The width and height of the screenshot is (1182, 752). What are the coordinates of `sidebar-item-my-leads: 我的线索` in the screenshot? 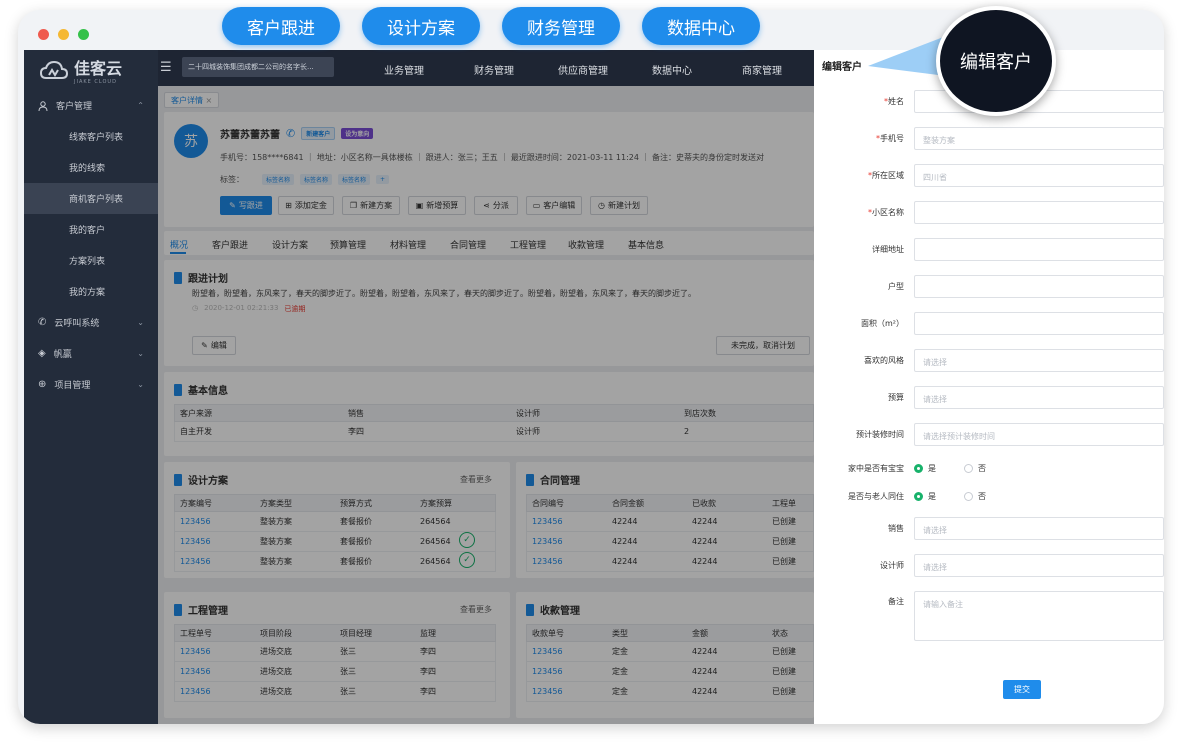 It's located at (91, 167).